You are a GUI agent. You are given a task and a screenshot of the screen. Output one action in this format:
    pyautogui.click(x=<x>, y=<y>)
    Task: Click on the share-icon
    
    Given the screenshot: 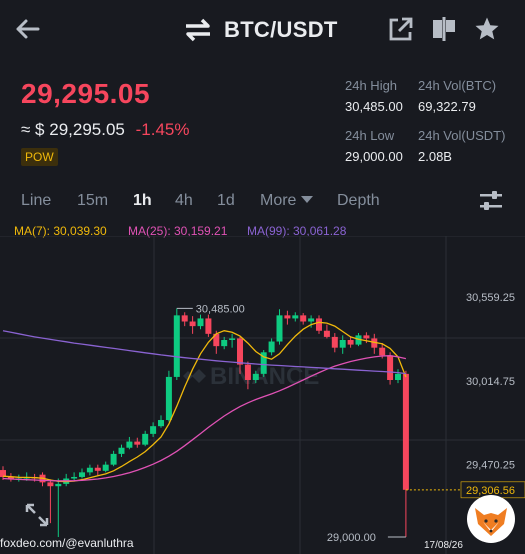 What is the action you would take?
    pyautogui.click(x=401, y=29)
    